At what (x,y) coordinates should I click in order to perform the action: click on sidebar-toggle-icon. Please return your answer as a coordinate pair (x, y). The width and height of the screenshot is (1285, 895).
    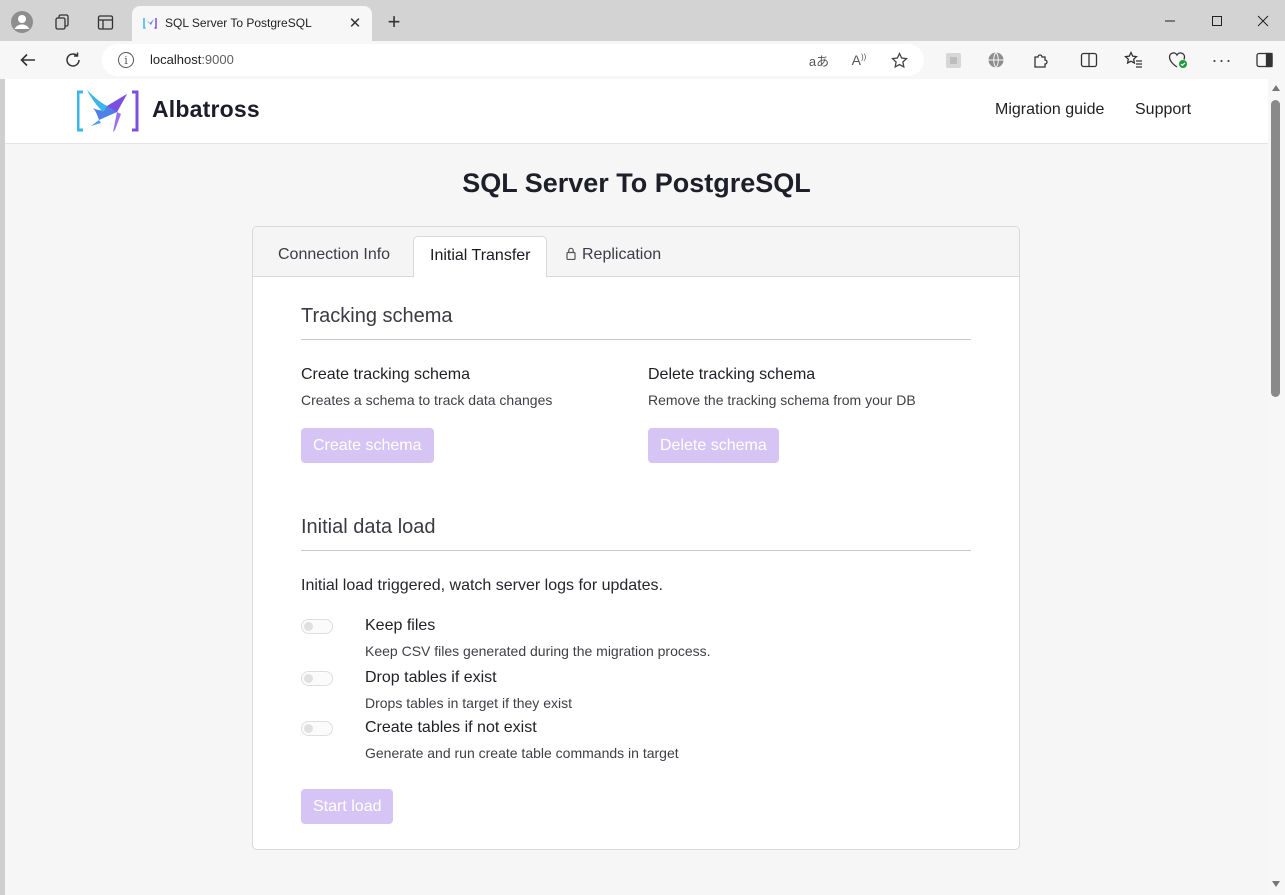
    Looking at the image, I should click on (1264, 60).